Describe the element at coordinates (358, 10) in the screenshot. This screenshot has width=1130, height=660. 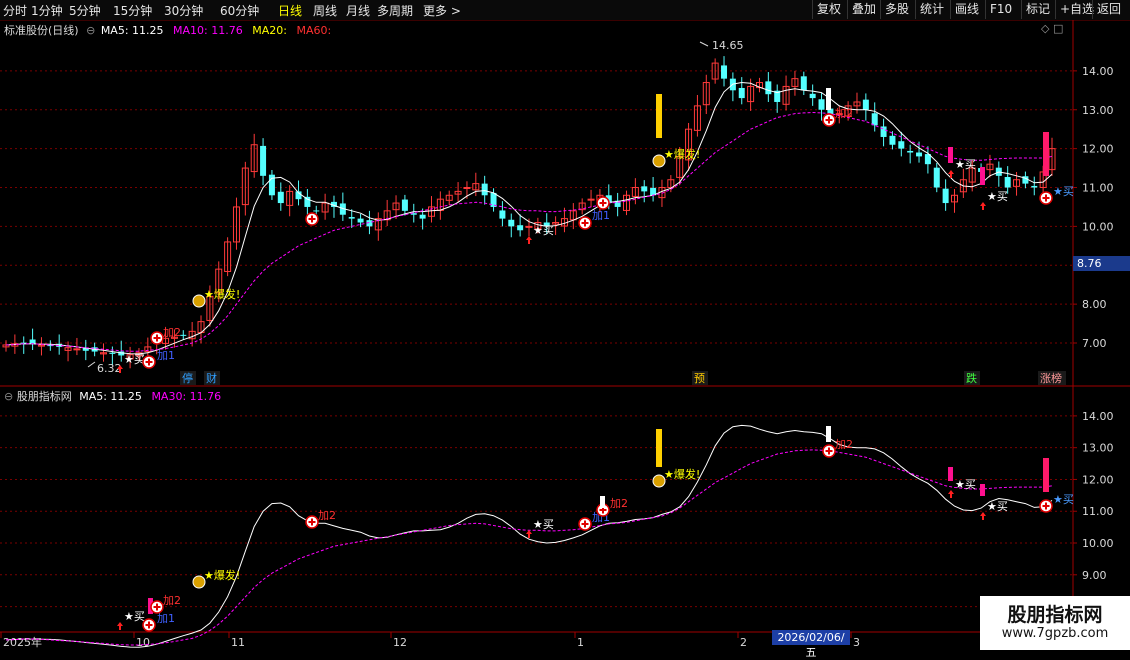
I see `period-8: 月线` at that location.